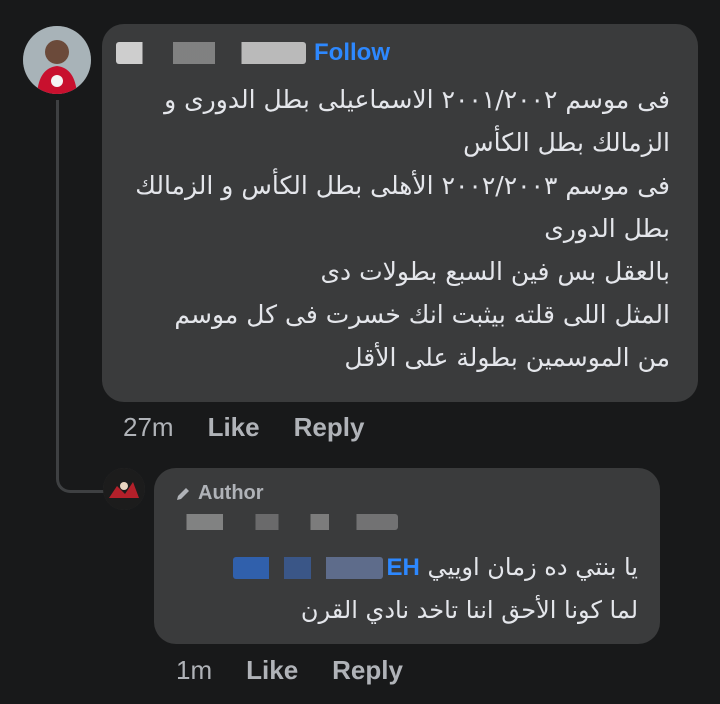 The height and width of the screenshot is (704, 720). Describe the element at coordinates (307, 568) in the screenshot. I see `redacted-mention` at that location.